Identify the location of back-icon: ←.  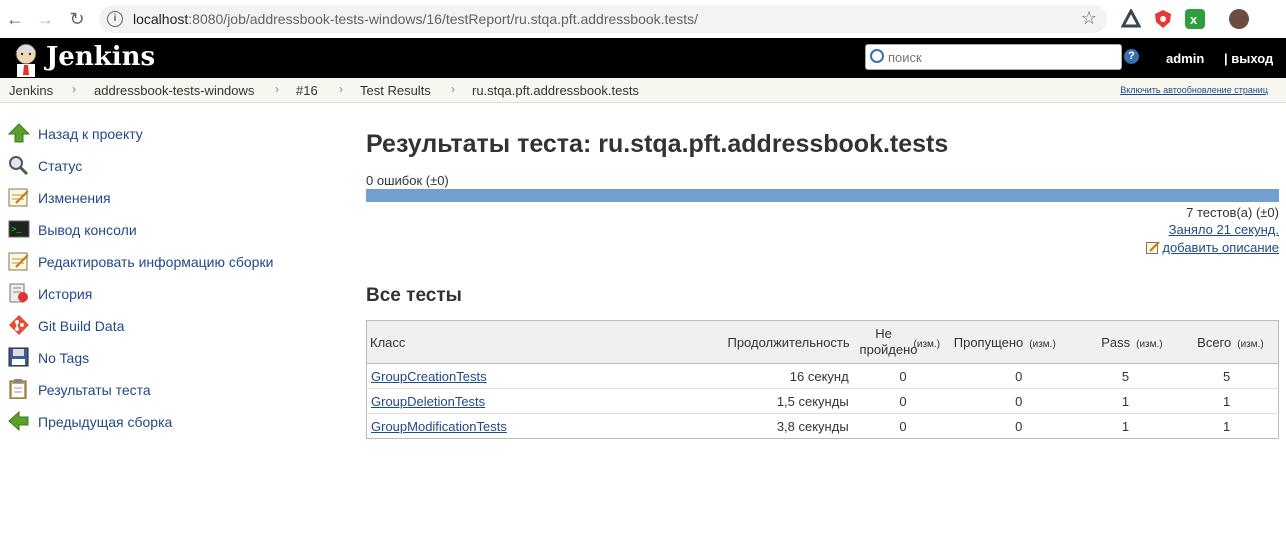
(15, 19).